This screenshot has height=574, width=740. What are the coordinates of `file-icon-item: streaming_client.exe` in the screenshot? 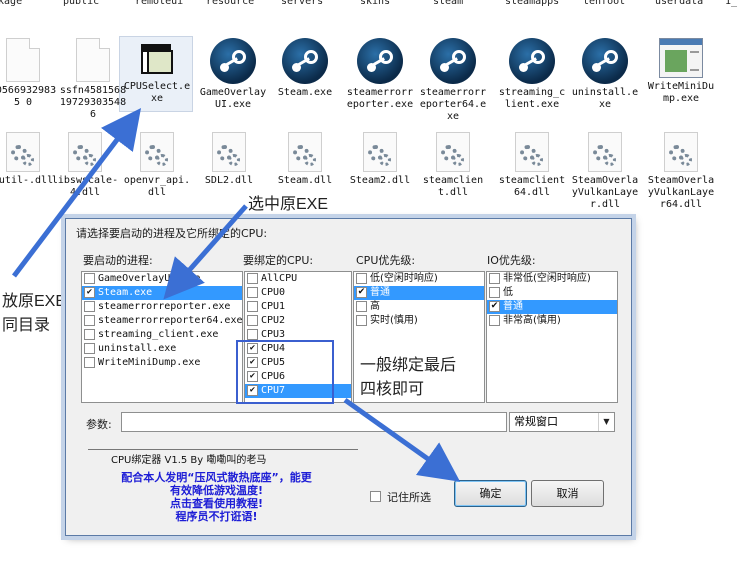 It's located at (532, 74).